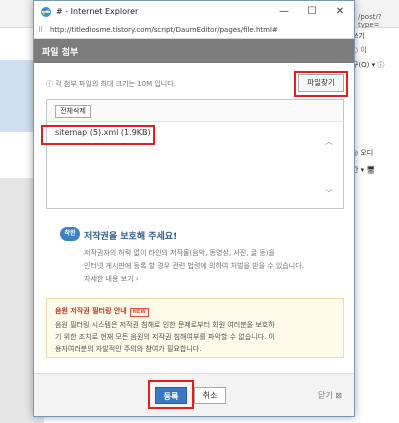 The height and width of the screenshot is (423, 399). I want to click on notice-text: 음원 필터링 시스템은 저작권 침해로 인한 문제로부터 회원 여러분을 보호하, so click(165, 325).